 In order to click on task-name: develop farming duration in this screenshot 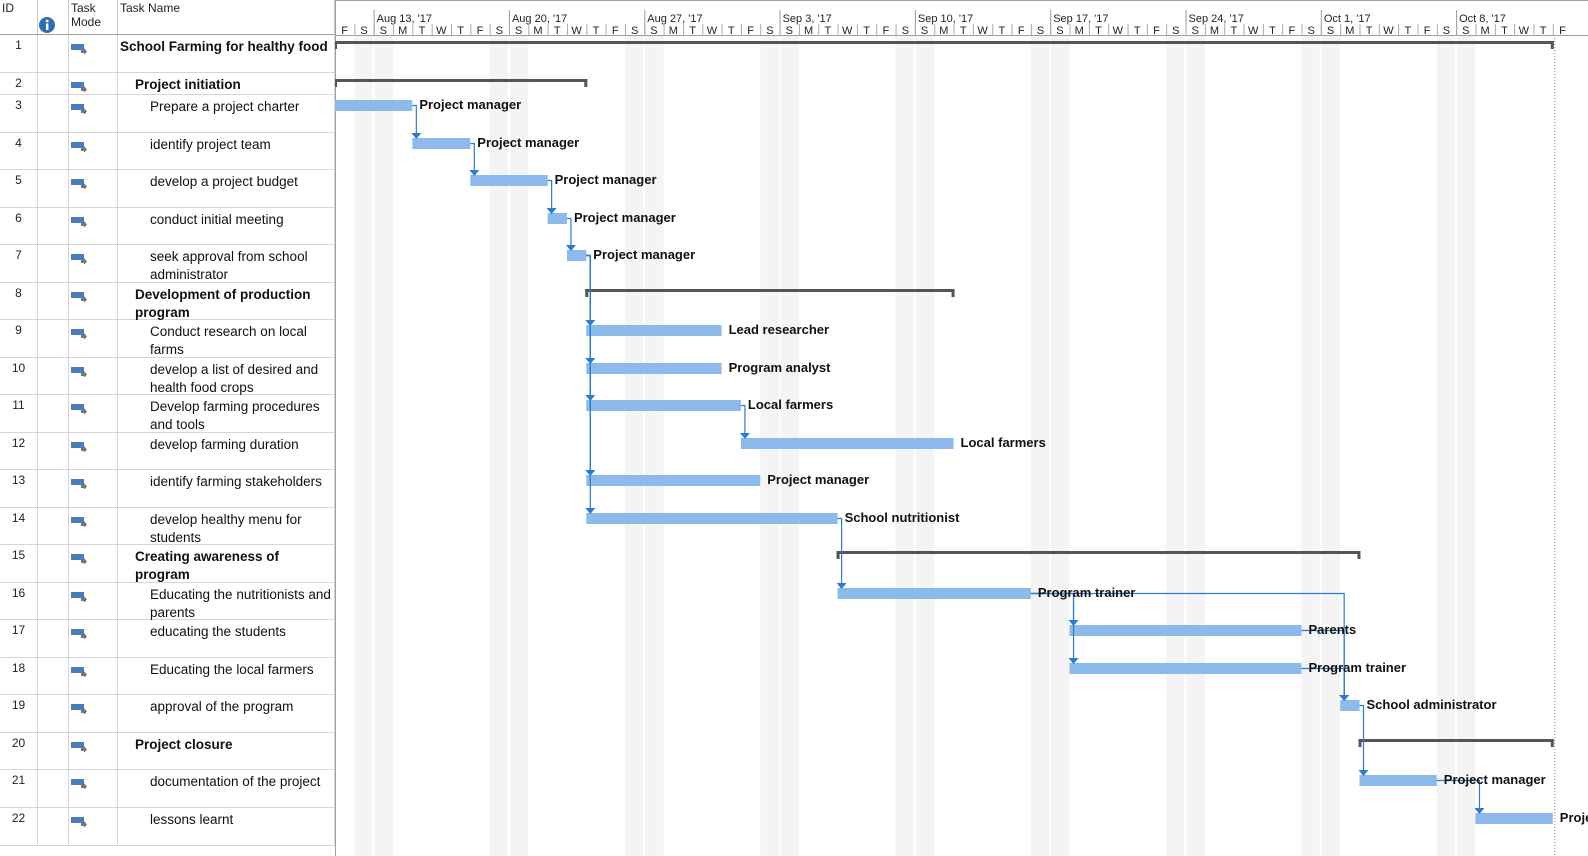, I will do `click(226, 451)`.